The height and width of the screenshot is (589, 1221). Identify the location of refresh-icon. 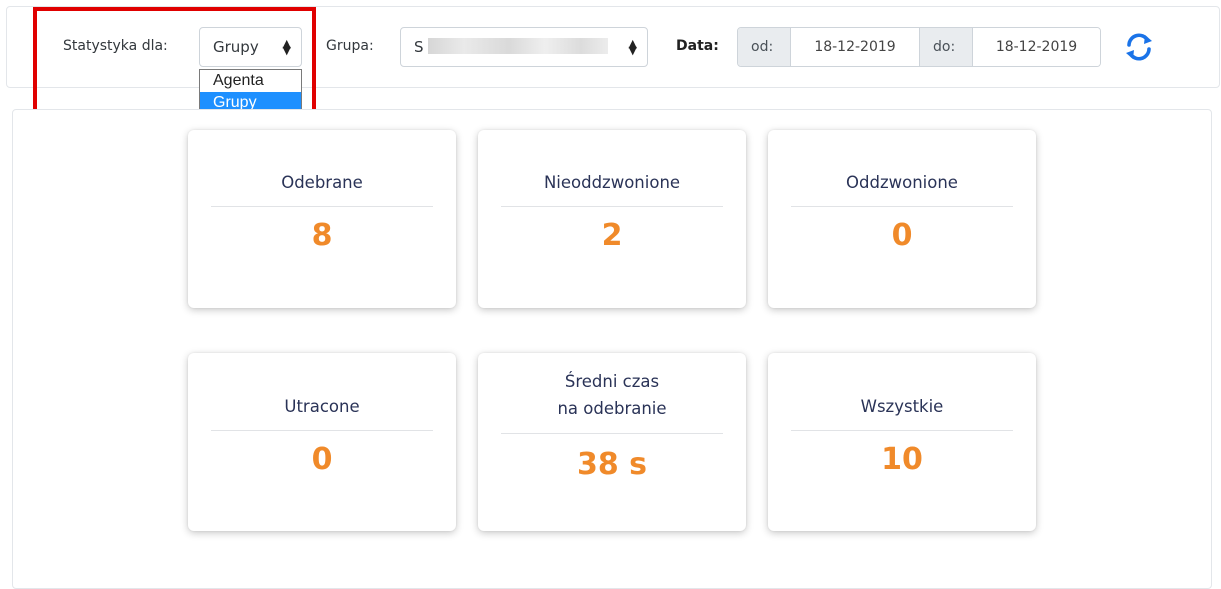
(1139, 47).